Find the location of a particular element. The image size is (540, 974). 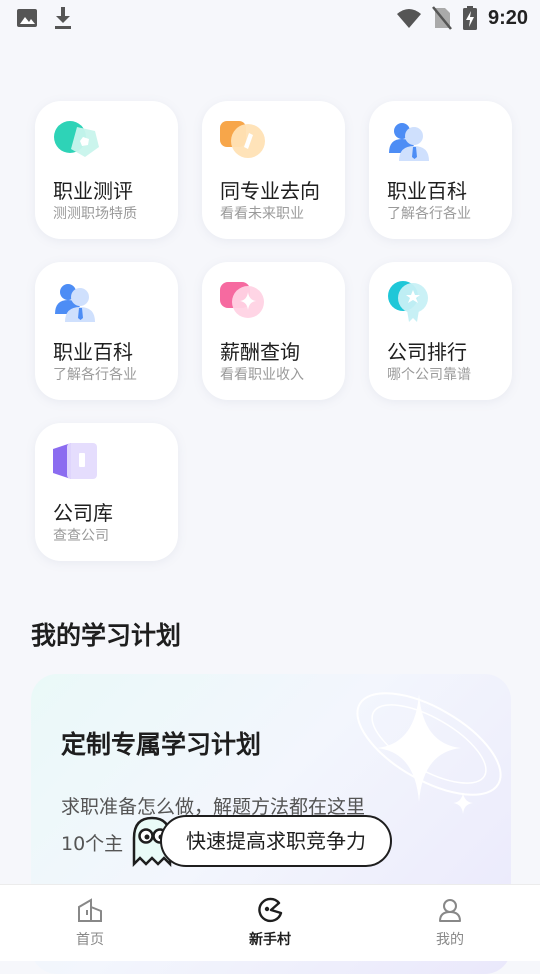

tab-label: 我的 is located at coordinates (450, 940).